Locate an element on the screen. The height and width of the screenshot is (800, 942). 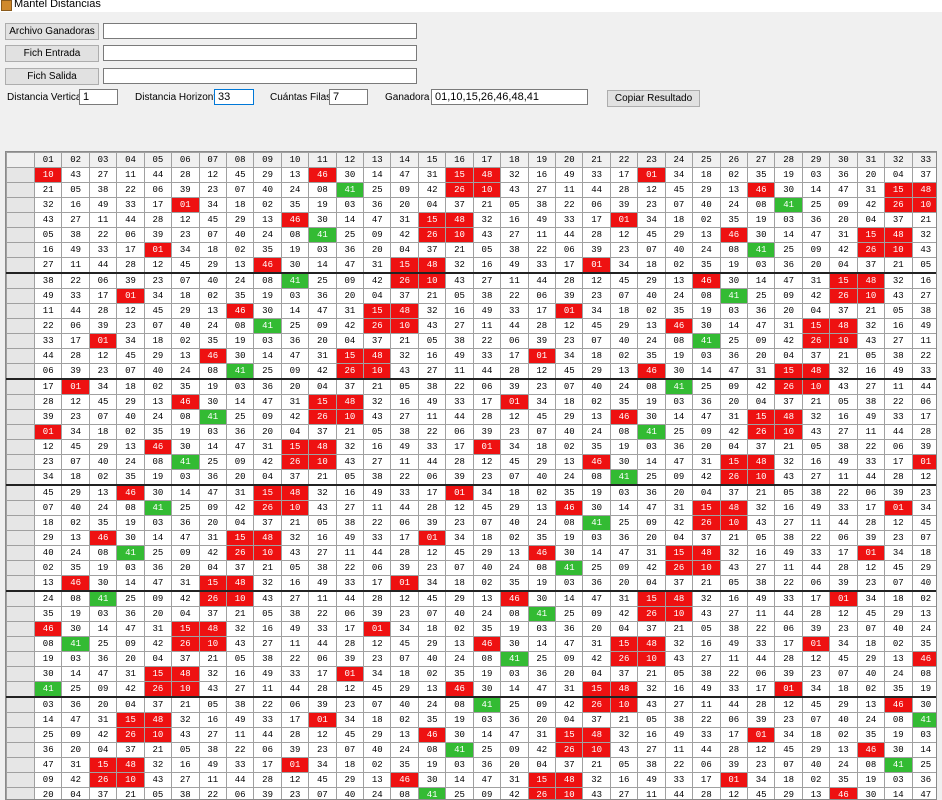
grid-cell: 23 is located at coordinates (350, 704).